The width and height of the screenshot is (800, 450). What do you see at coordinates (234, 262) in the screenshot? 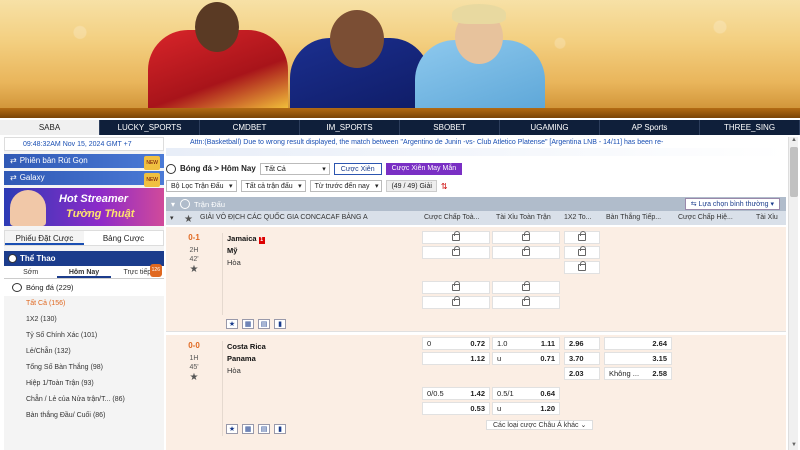
I see `draw-label: Hòa` at bounding box center [234, 262].